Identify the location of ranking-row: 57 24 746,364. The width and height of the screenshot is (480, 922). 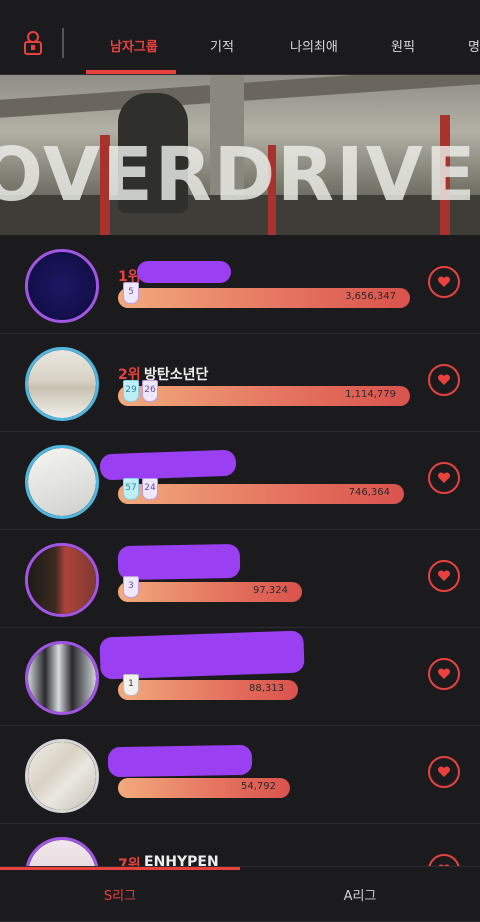
(240, 481).